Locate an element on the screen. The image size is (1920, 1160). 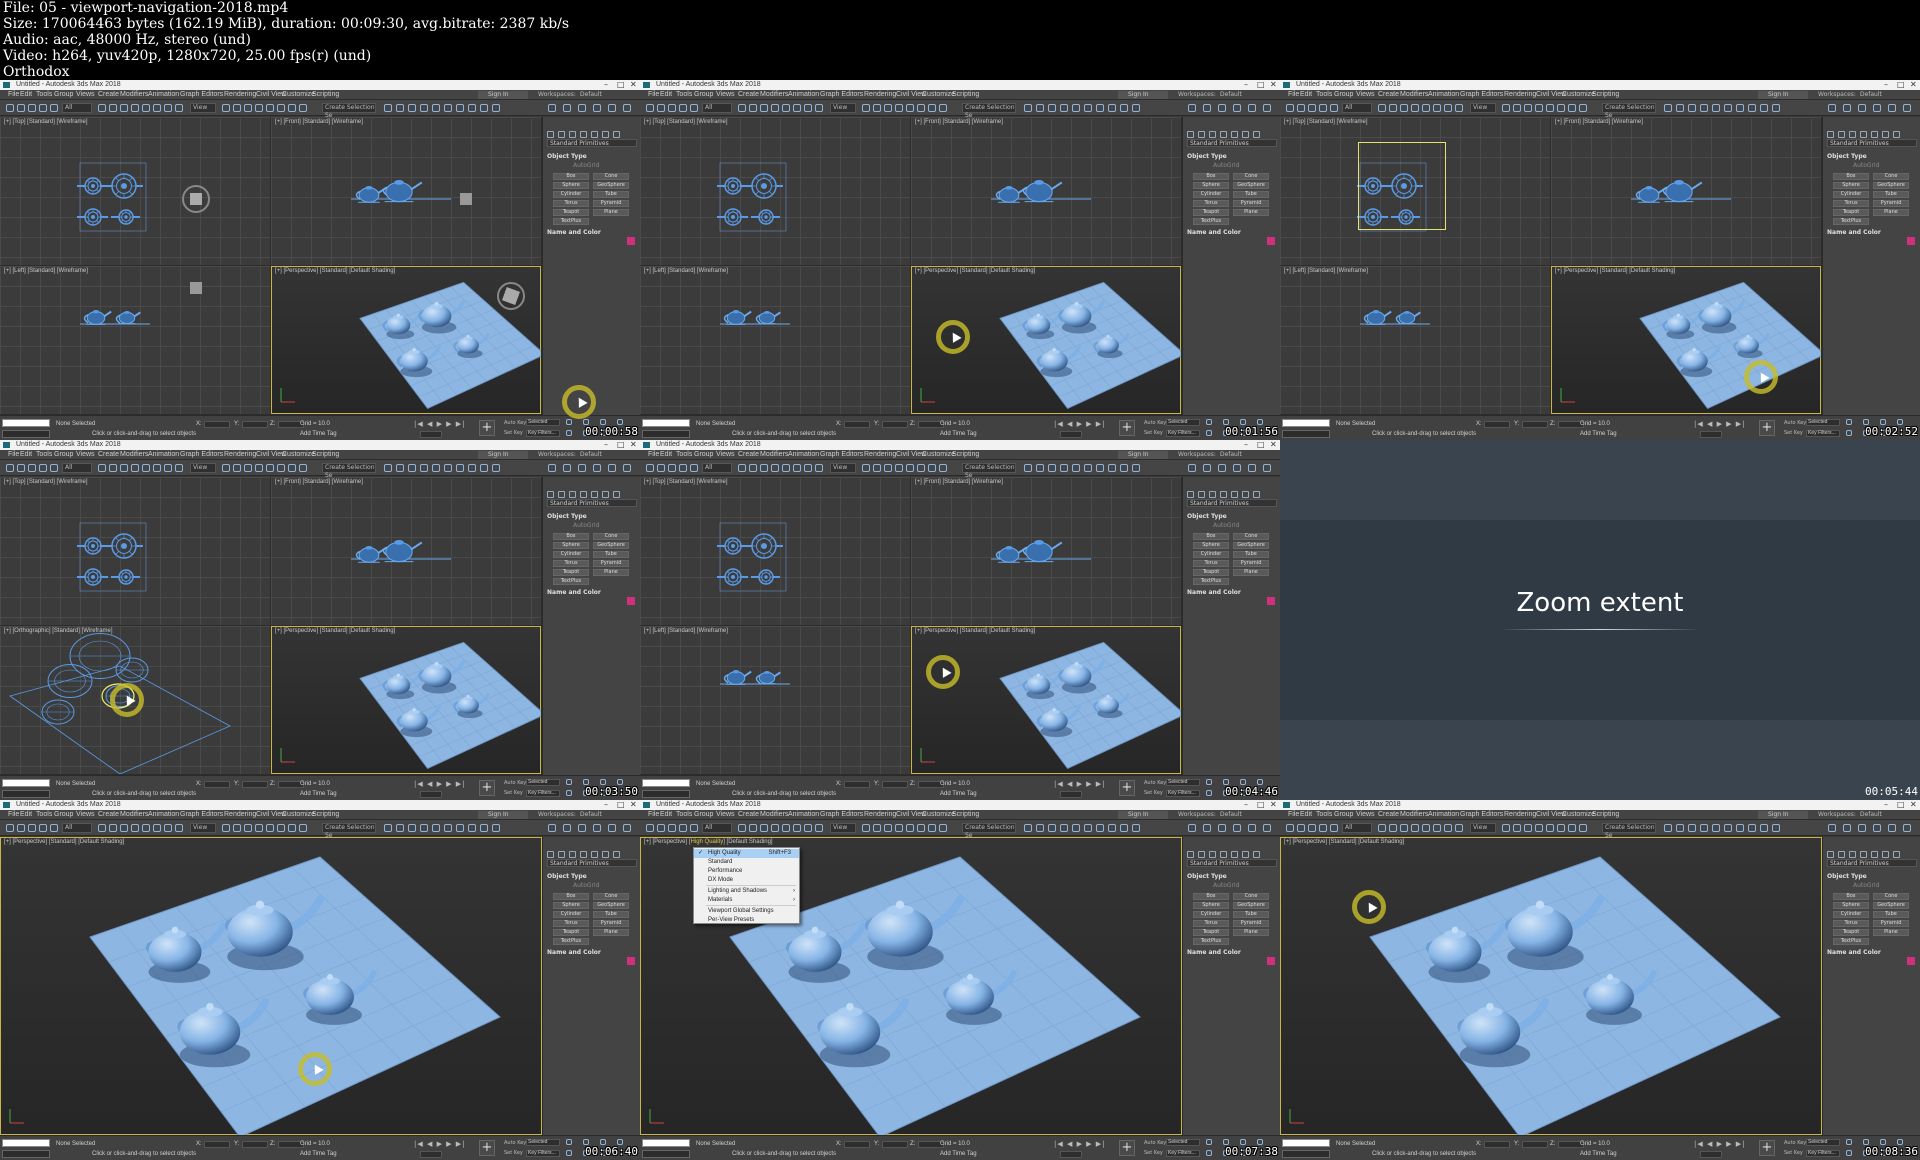
percent-snap-icon is located at coordinates (1561, 828).